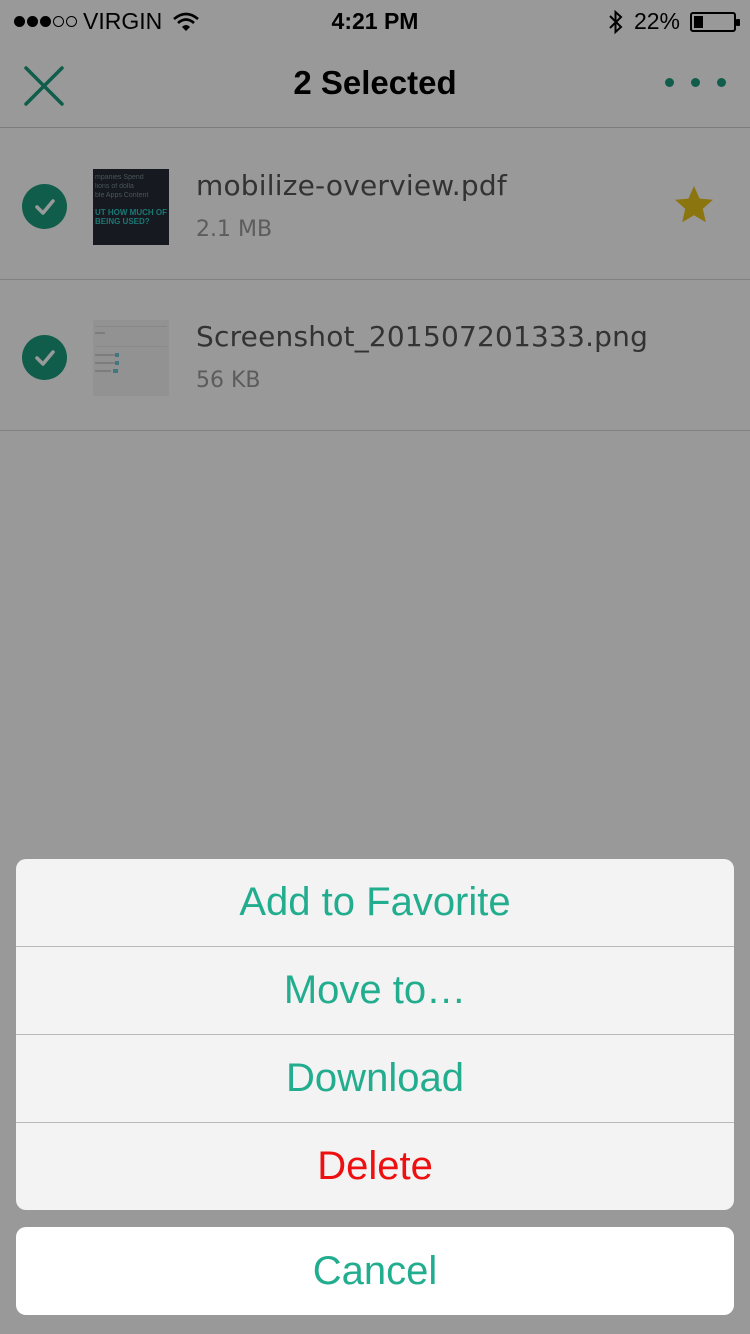 This screenshot has width=750, height=1334. What do you see at coordinates (375, 903) in the screenshot?
I see `add-to-favorite-button: Add to Favorite` at bounding box center [375, 903].